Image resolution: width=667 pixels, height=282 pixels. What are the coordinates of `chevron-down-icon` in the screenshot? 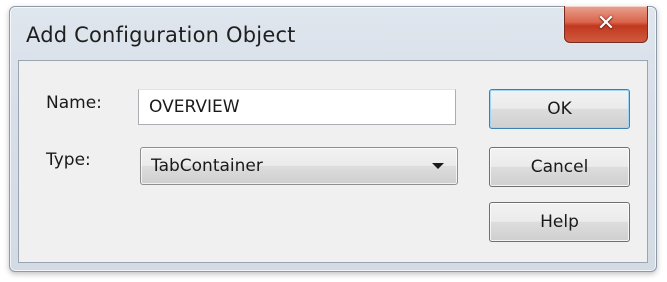 It's located at (438, 166).